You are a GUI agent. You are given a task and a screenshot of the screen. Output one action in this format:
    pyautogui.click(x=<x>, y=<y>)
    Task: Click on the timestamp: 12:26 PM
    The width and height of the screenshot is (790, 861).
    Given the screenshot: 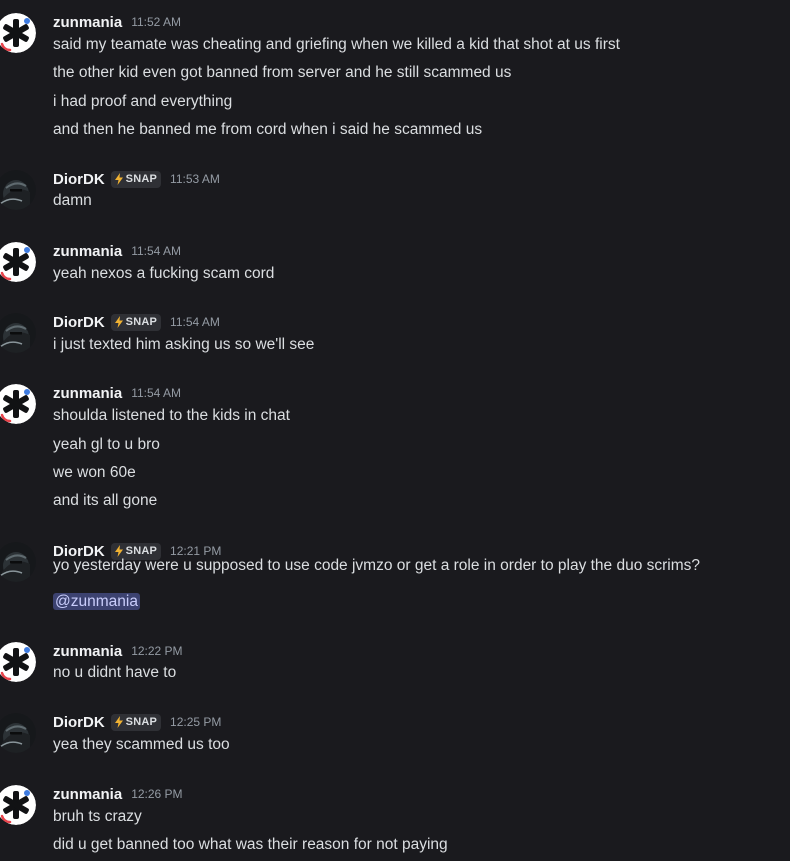 What is the action you would take?
    pyautogui.click(x=156, y=794)
    